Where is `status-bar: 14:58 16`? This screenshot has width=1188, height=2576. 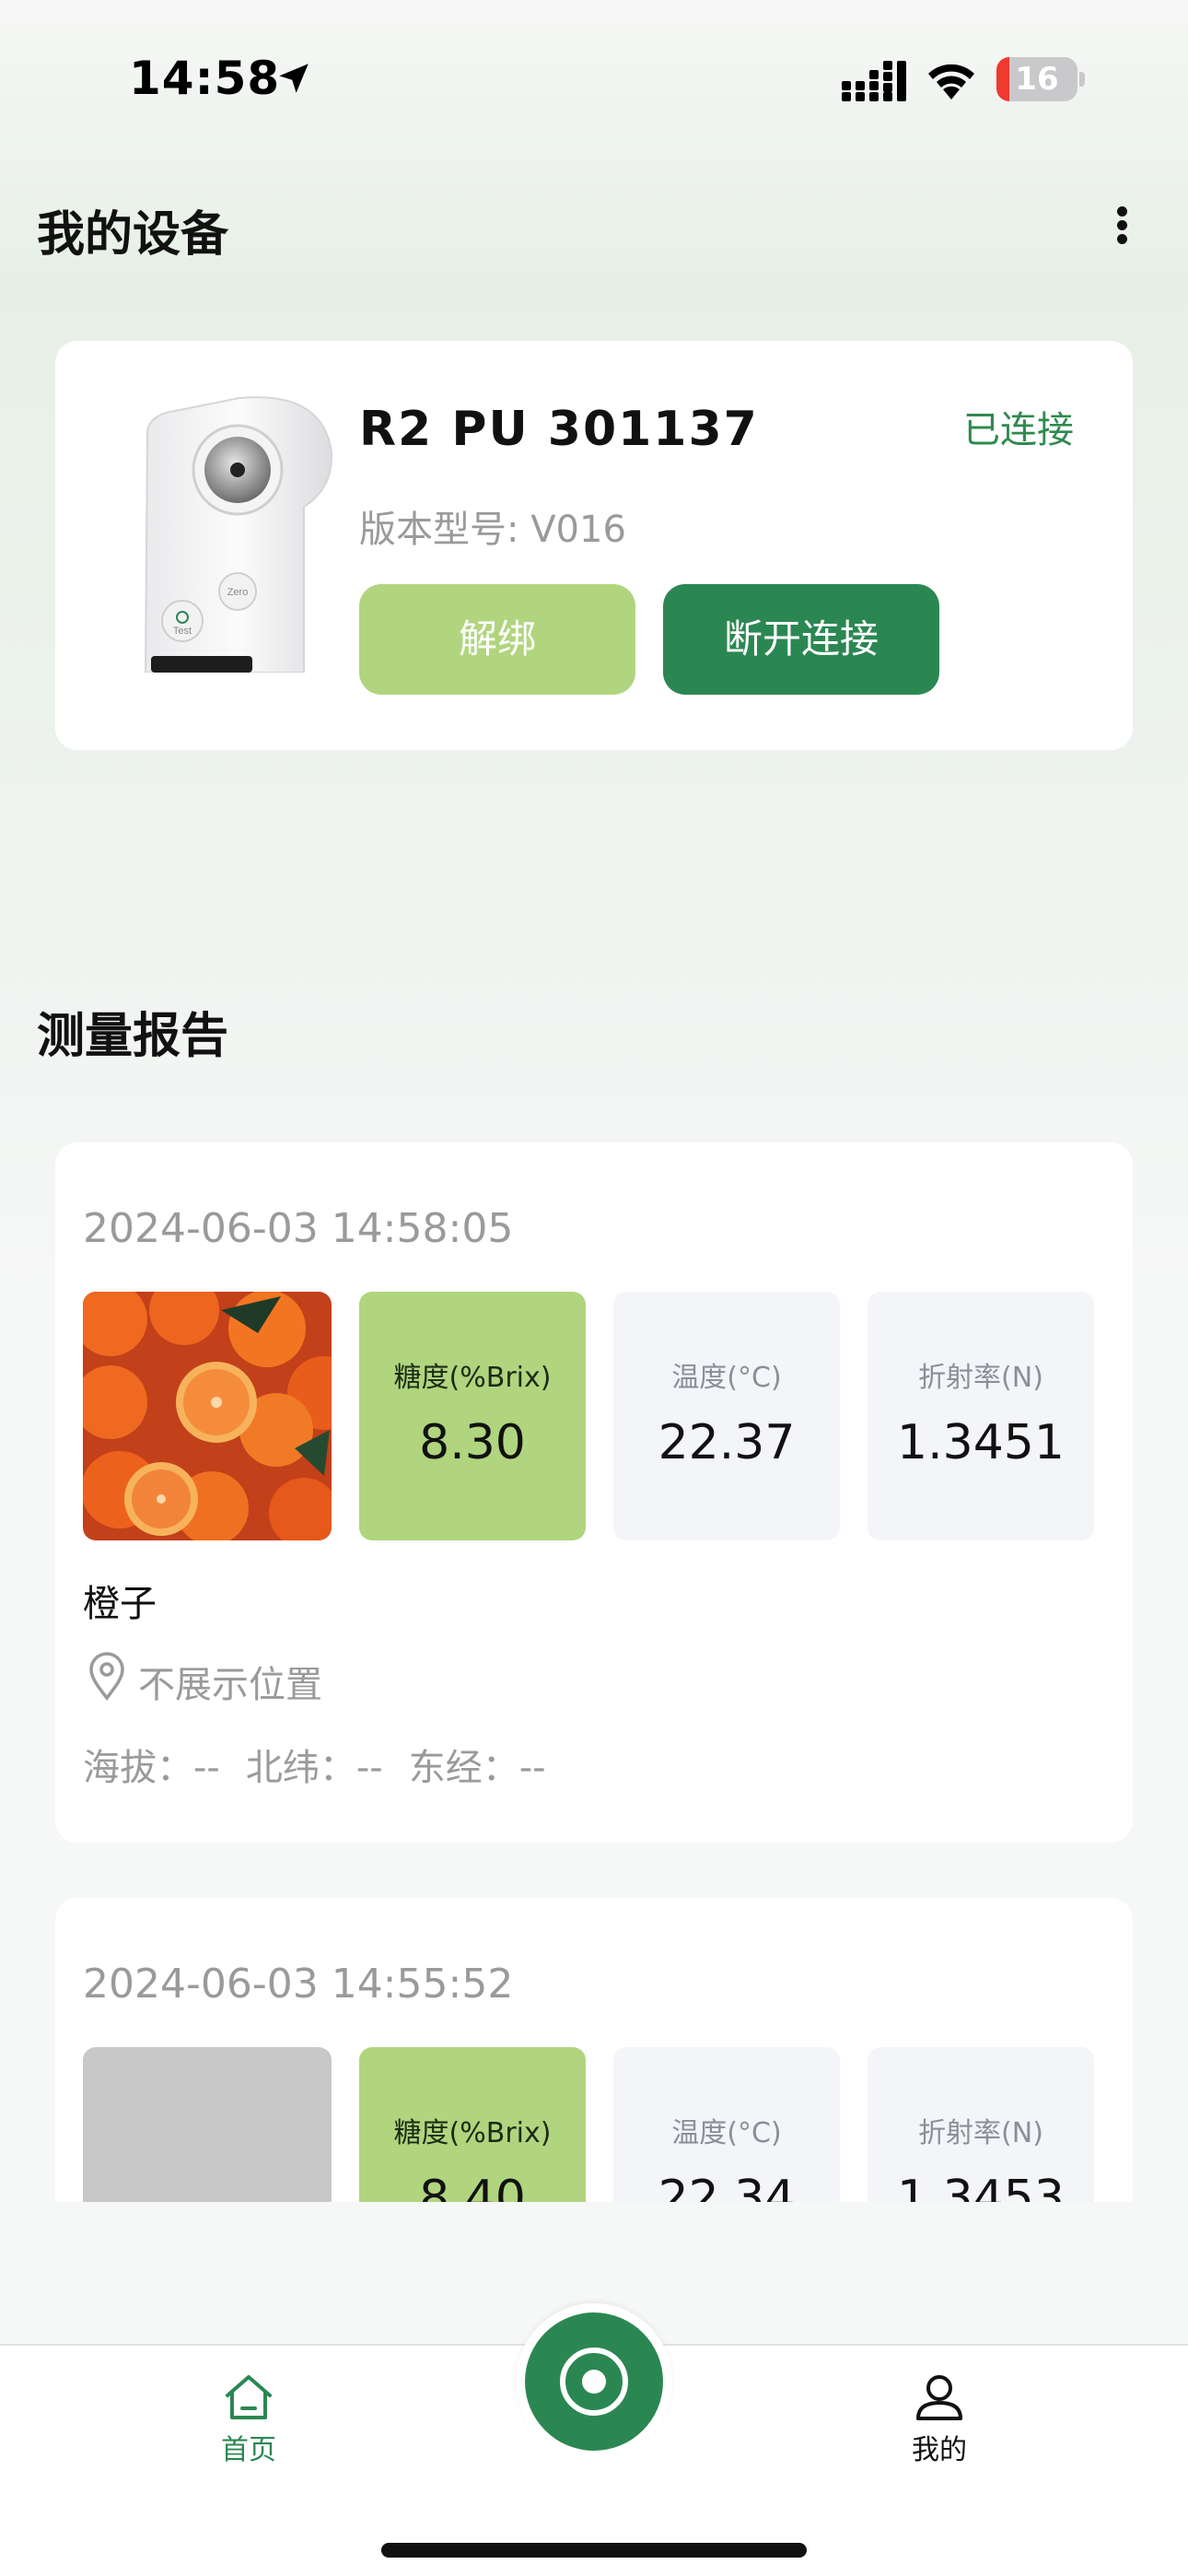
status-bar: 14:58 16 is located at coordinates (594, 78).